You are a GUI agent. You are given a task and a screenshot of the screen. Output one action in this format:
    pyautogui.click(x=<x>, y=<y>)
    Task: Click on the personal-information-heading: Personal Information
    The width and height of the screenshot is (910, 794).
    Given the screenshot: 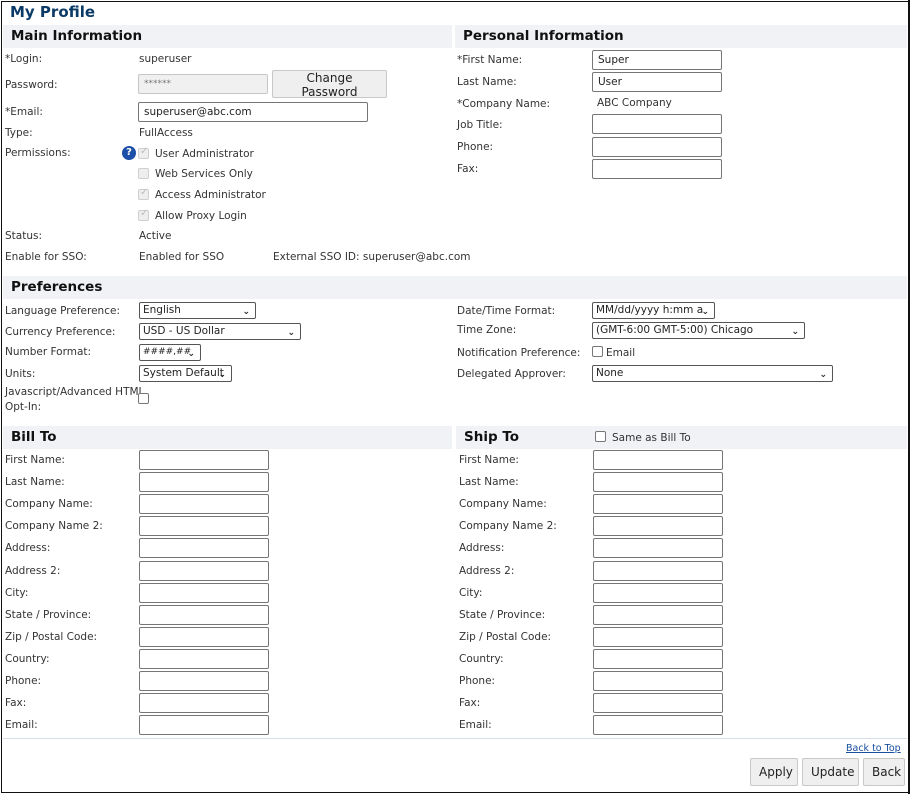 What is the action you would take?
    pyautogui.click(x=681, y=36)
    